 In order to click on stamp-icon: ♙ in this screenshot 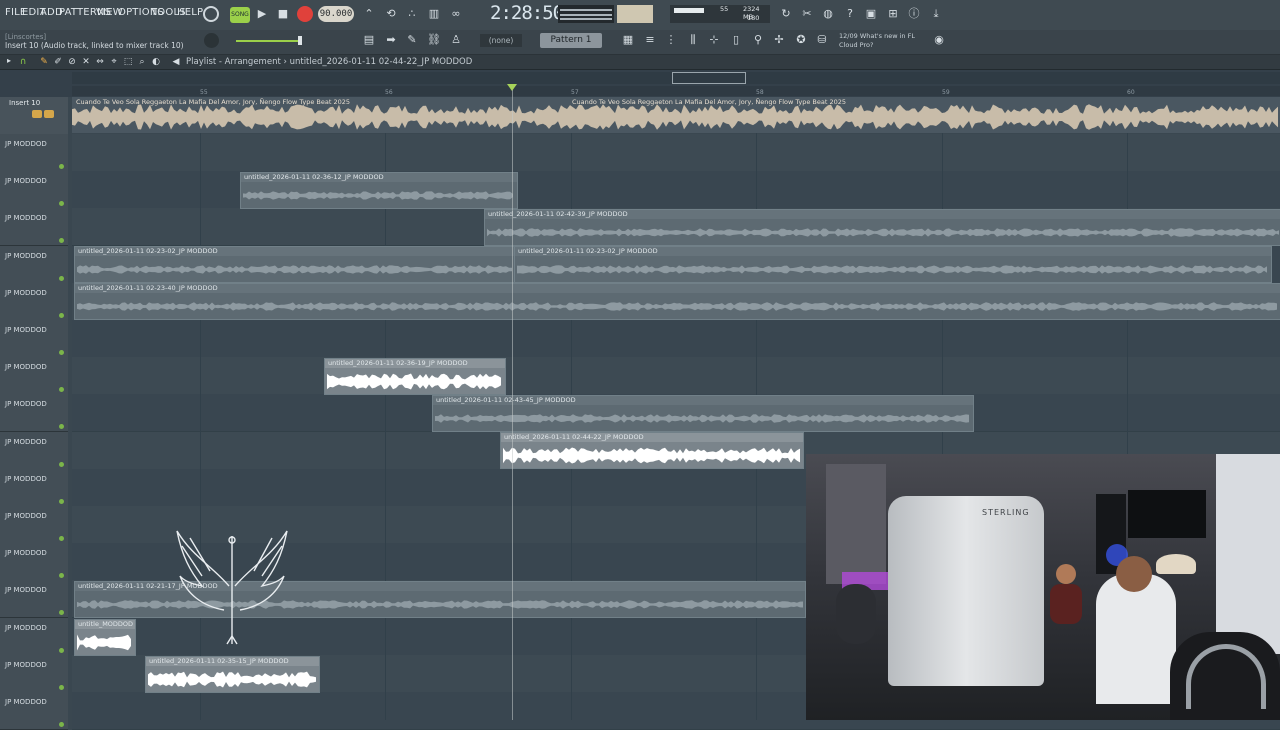, I will do `click(456, 40)`.